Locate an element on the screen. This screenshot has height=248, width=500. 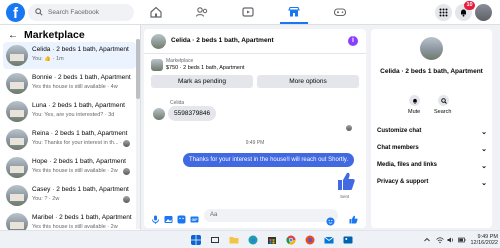
system-clock: 9:49 PM 12/16/2022 is located at coordinates (482, 240).